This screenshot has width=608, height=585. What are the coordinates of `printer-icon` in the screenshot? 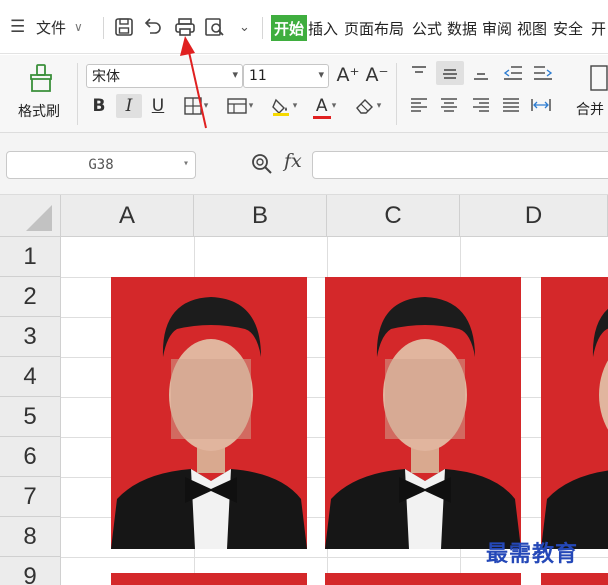 It's located at (185, 27).